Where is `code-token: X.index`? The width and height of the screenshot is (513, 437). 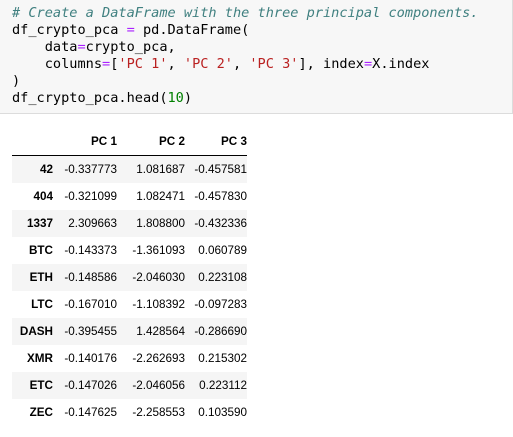 code-token: X.index is located at coordinates (401, 64).